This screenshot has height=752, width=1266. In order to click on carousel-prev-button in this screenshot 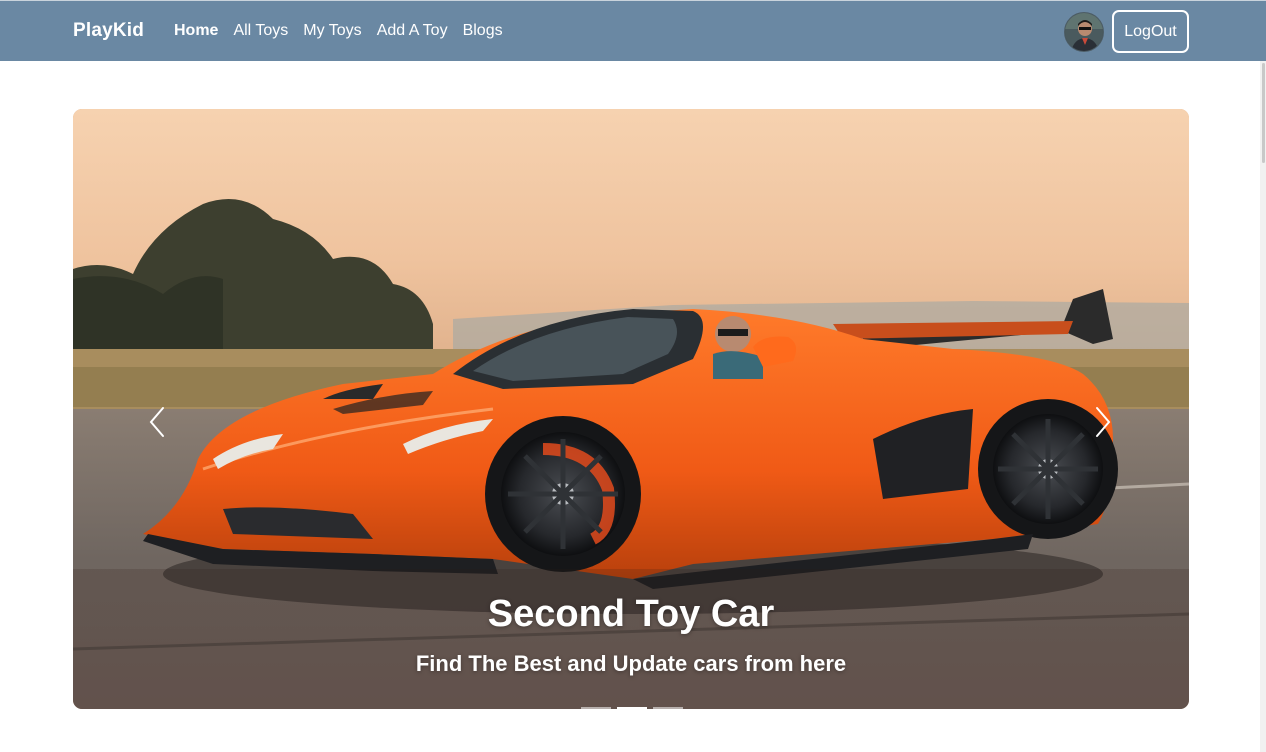, I will do `click(157, 422)`.